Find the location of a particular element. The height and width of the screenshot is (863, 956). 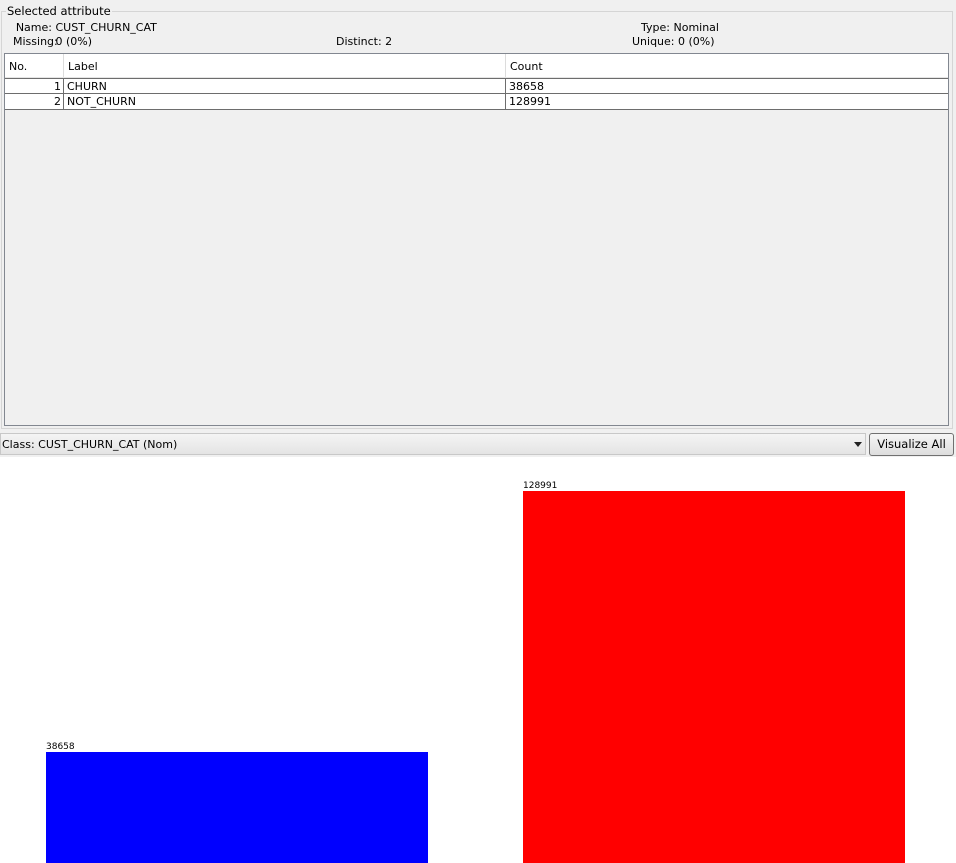

name-row: Name: CUST_CHURN_CAT is located at coordinates (85, 27).